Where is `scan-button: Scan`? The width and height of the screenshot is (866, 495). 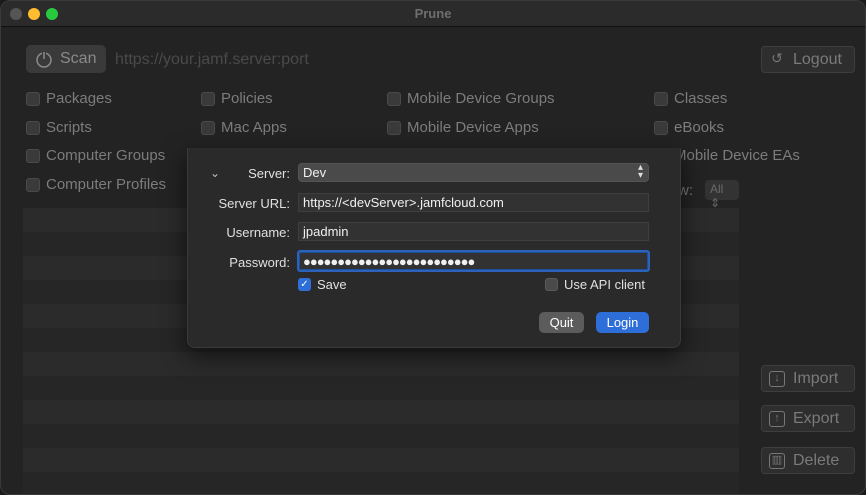
scan-button: Scan is located at coordinates (66, 59).